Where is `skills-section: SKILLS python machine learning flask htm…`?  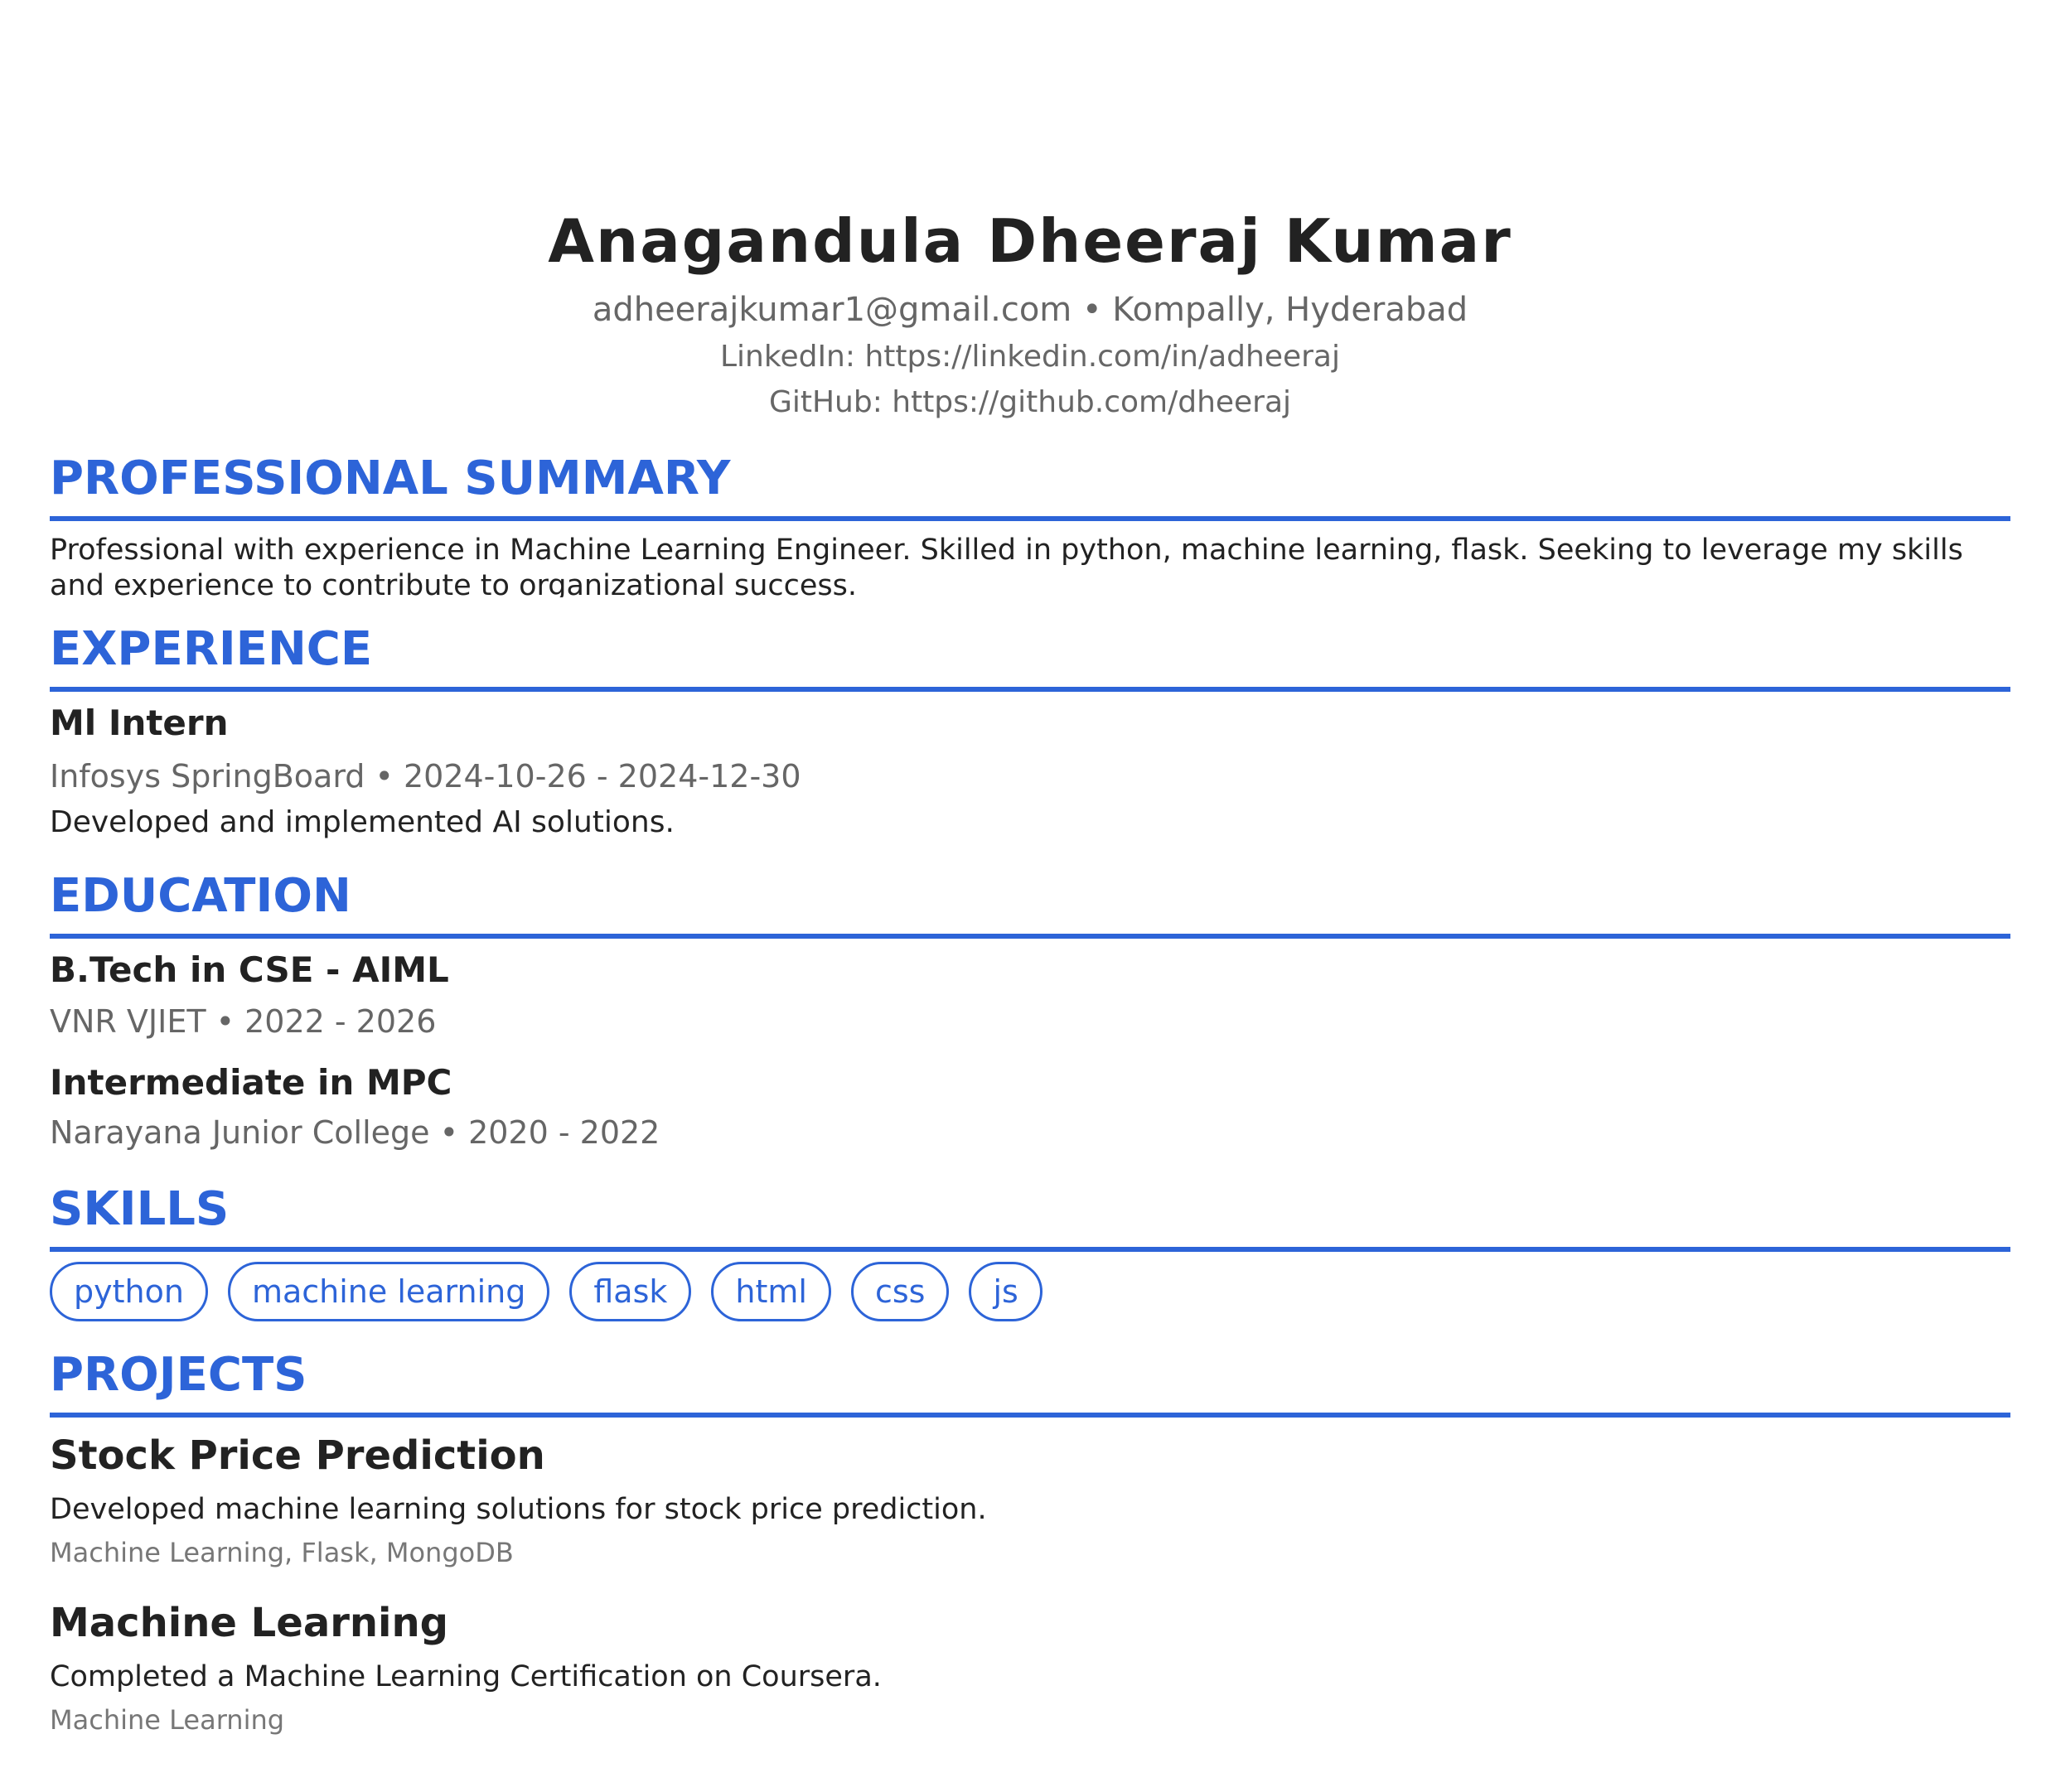
skills-section: SKILLS python machine learning flask htm… is located at coordinates (1030, 1251).